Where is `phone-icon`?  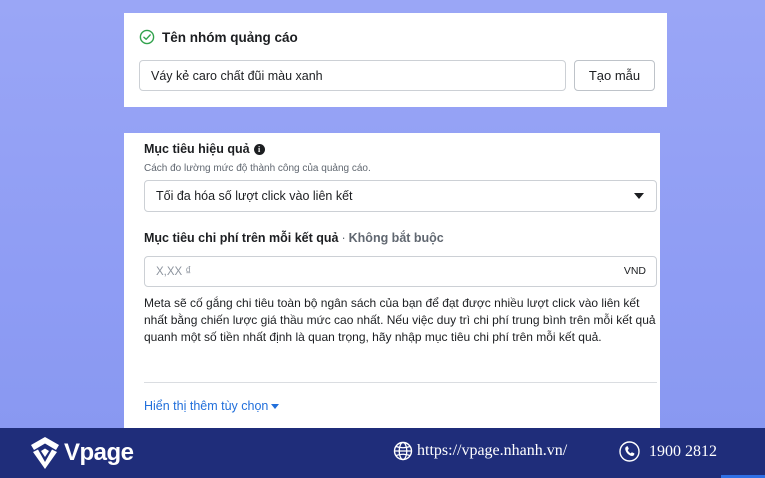
phone-icon is located at coordinates (629, 451).